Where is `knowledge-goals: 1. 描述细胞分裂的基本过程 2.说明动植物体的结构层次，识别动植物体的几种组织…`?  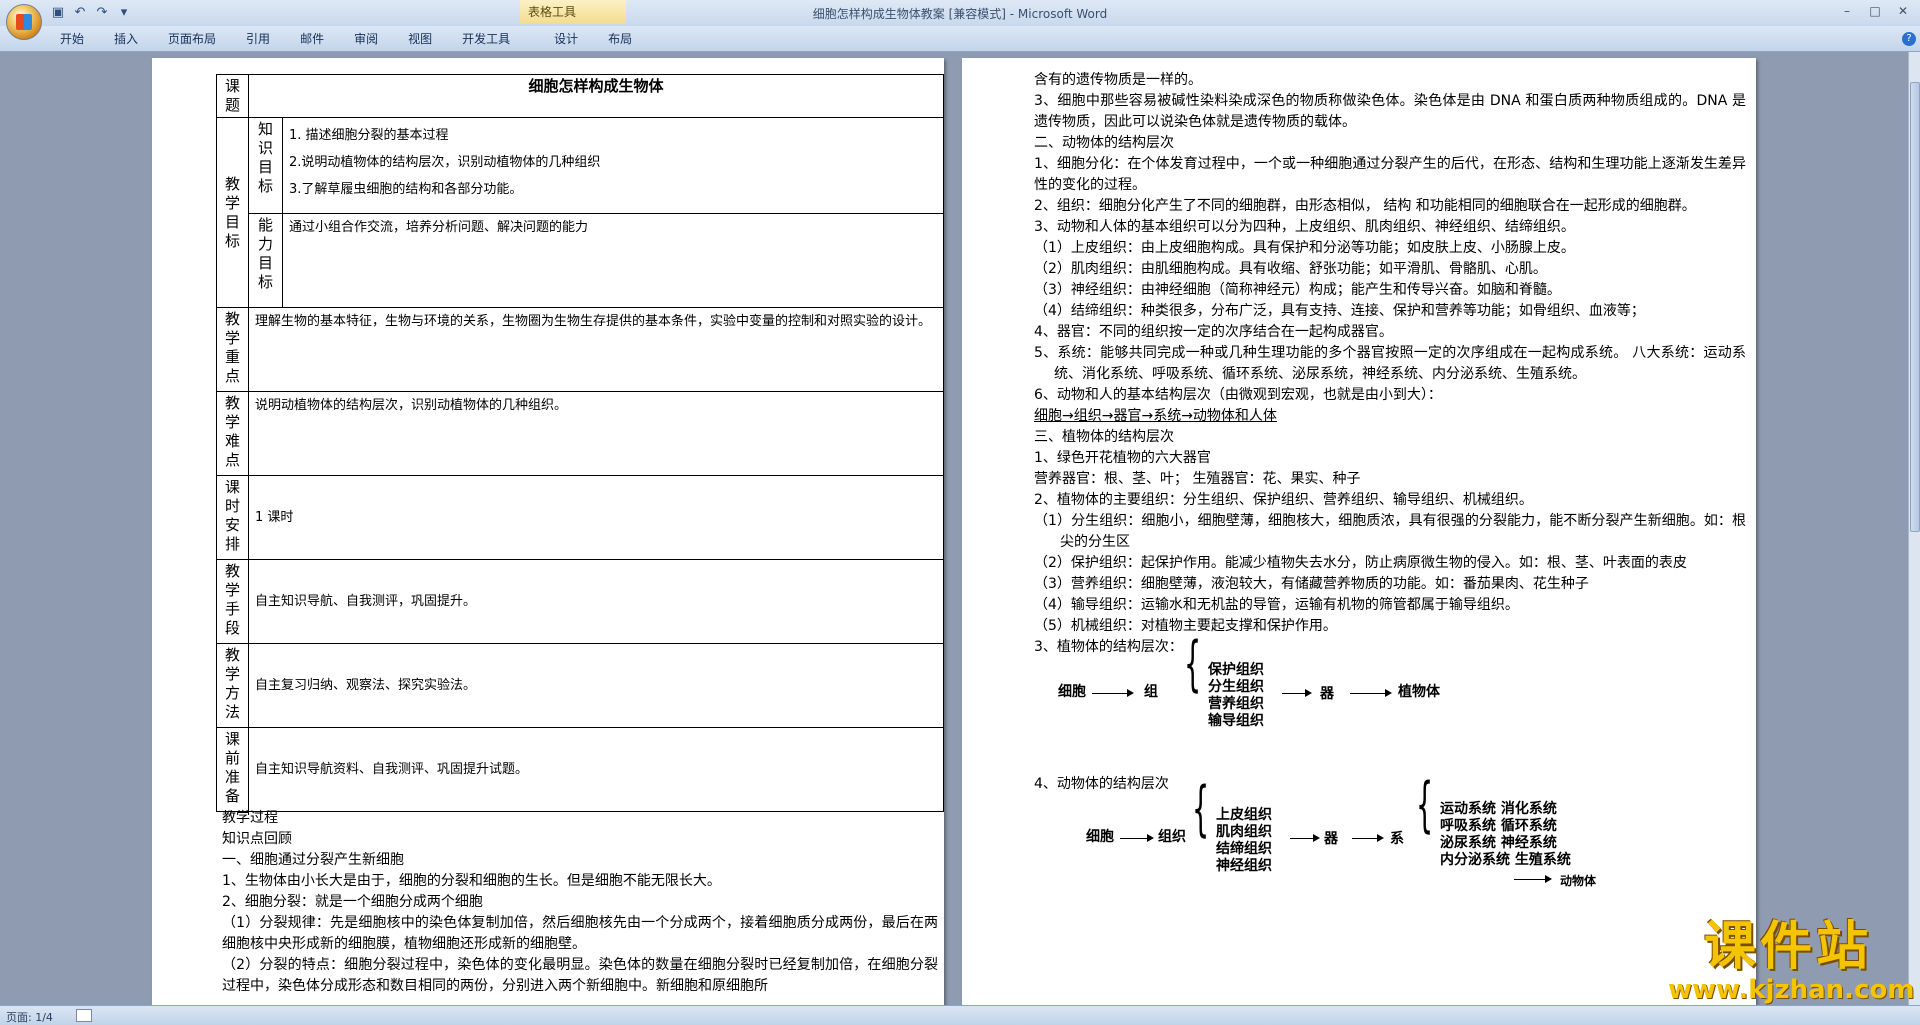
knowledge-goals: 1. 描述细胞分裂的基本过程 2.说明动植物体的结构层次，识别动植物体的几种组织… is located at coordinates (613, 165).